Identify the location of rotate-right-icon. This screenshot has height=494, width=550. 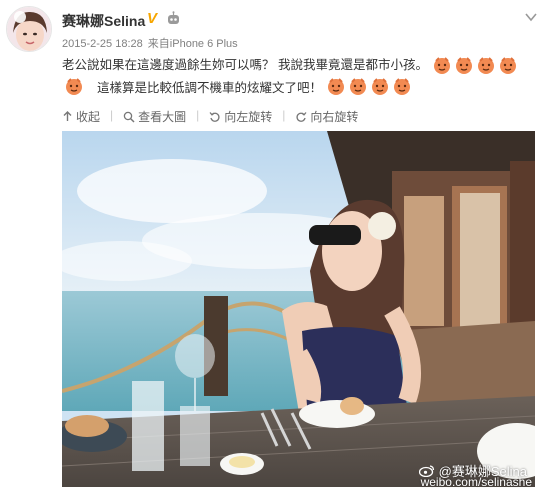
(301, 116).